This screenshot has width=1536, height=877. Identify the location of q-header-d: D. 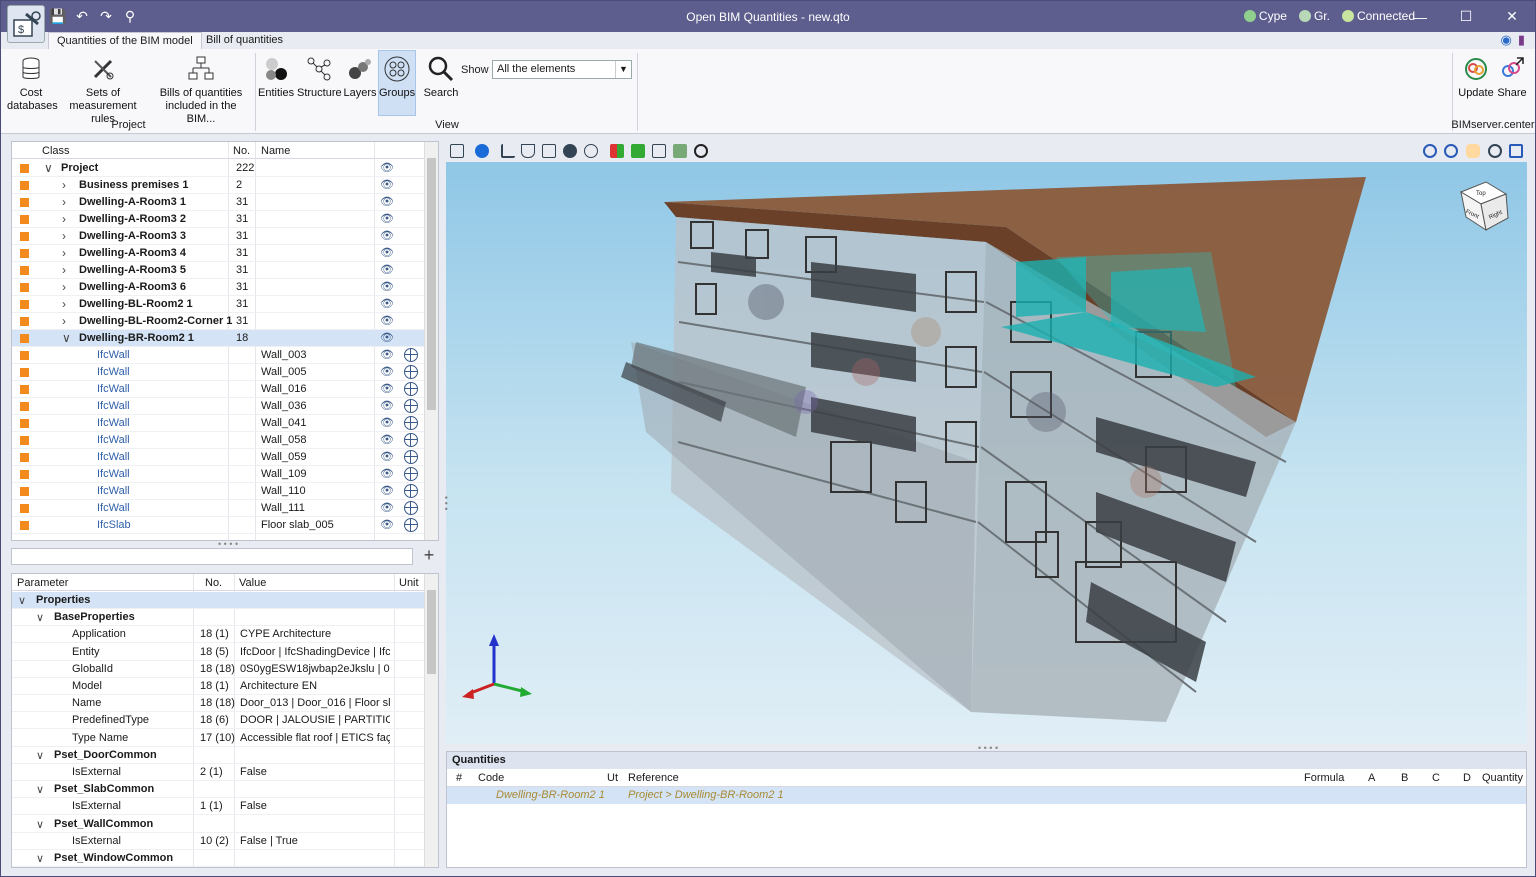
(1467, 778).